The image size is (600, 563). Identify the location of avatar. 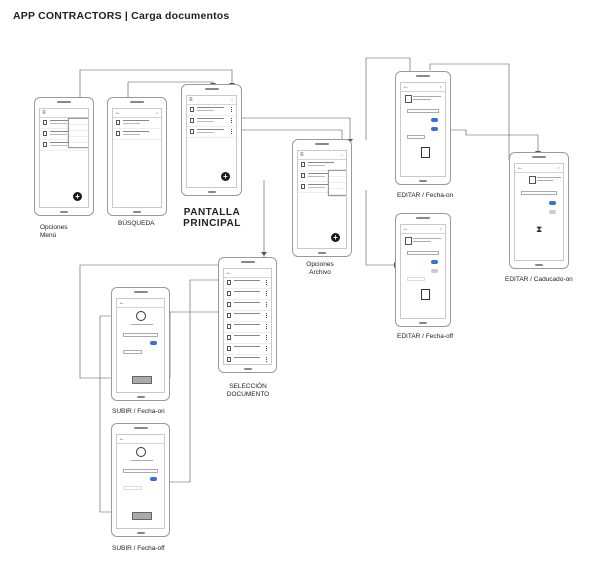
(140, 316).